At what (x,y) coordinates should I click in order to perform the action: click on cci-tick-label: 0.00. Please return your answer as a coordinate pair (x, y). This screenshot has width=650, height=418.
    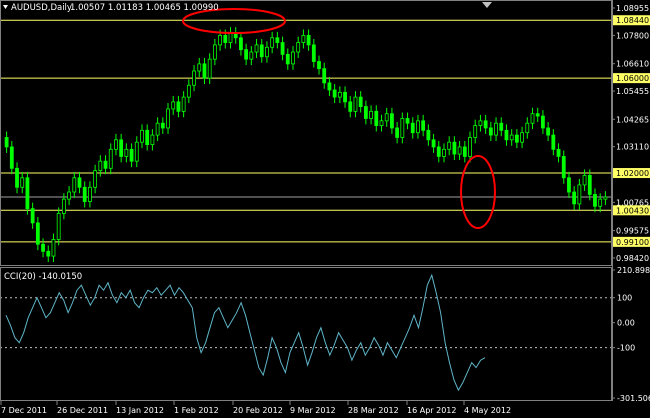
    Looking at the image, I should click on (626, 323).